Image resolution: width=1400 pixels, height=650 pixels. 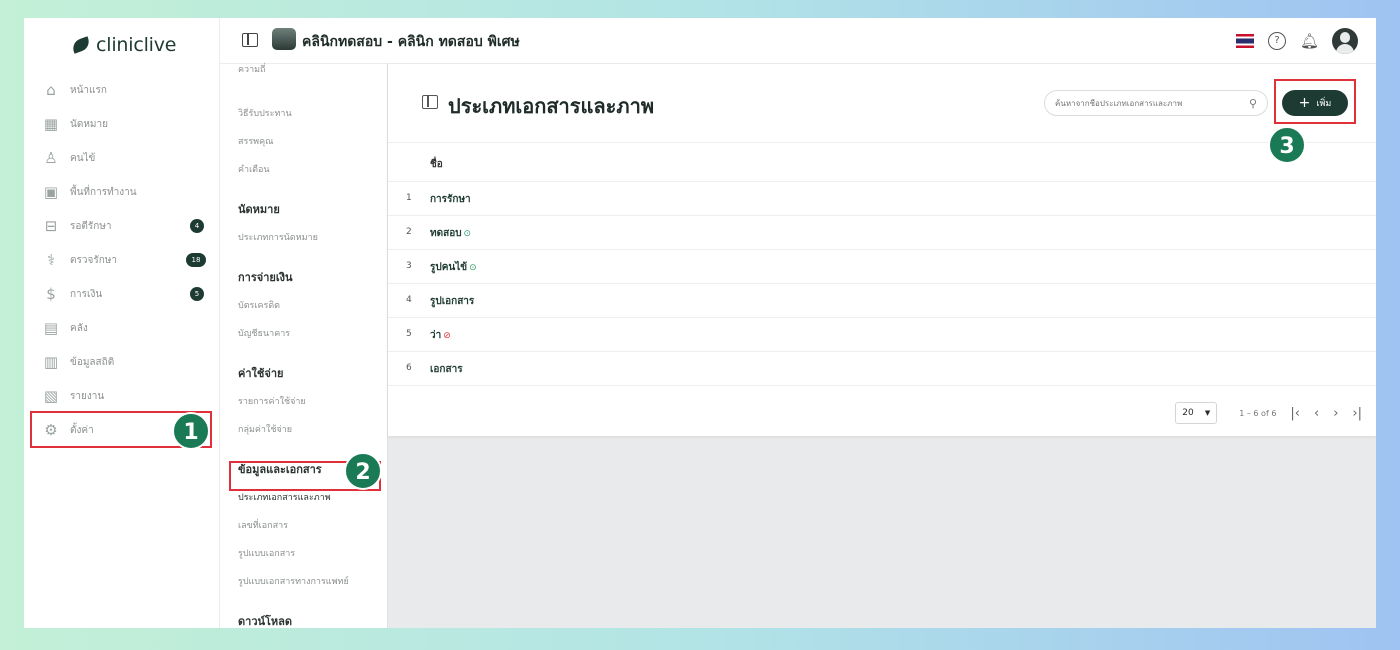 I want to click on page-range: 1 – 6 of 6, so click(x=1258, y=413).